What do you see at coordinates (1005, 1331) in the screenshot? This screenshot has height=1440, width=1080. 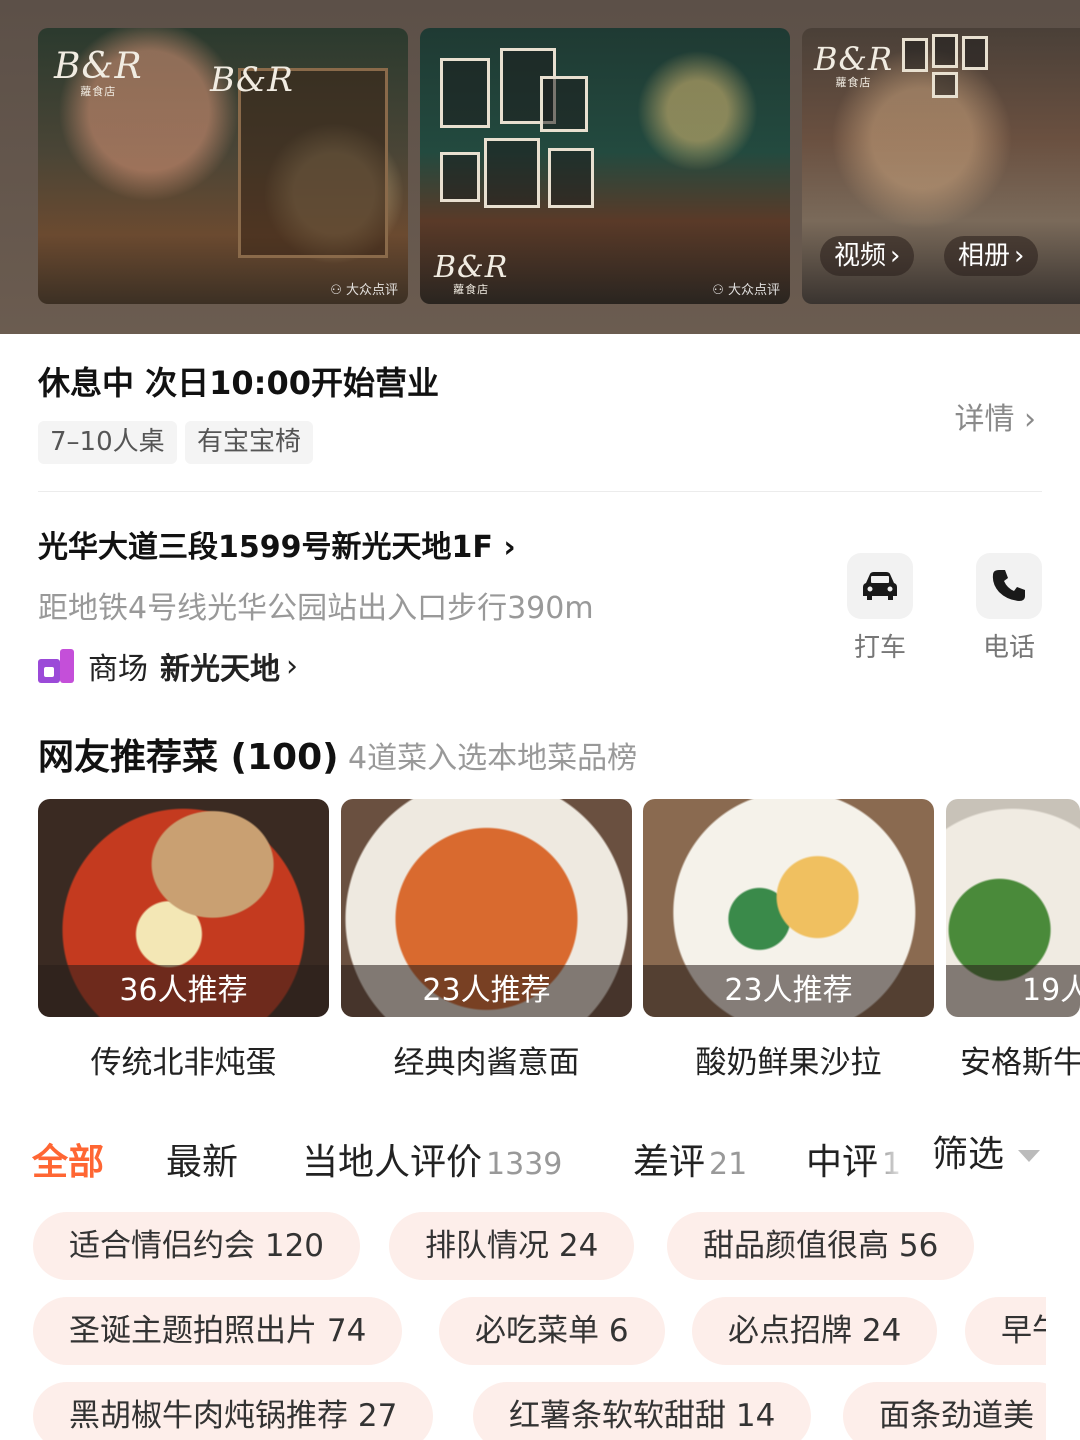 I see `review-keyword-chip: 早午` at bounding box center [1005, 1331].